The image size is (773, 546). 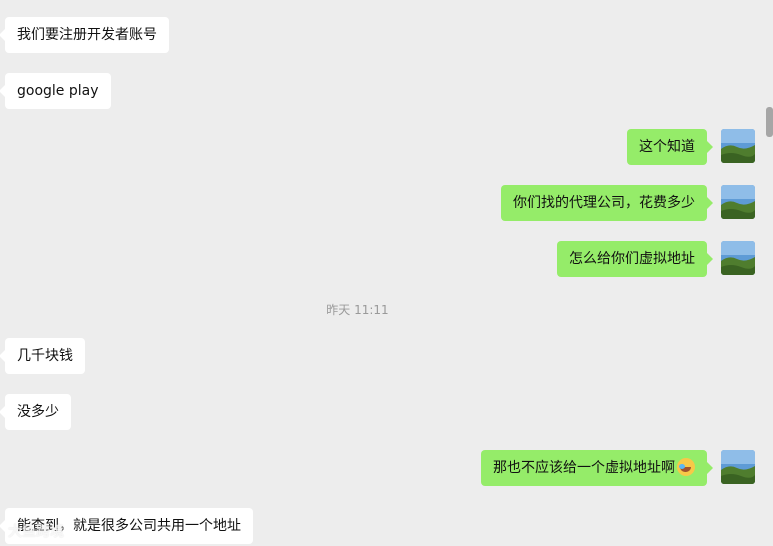 I want to click on message-bubble: 我们要注册开发者账号, so click(x=84, y=35).